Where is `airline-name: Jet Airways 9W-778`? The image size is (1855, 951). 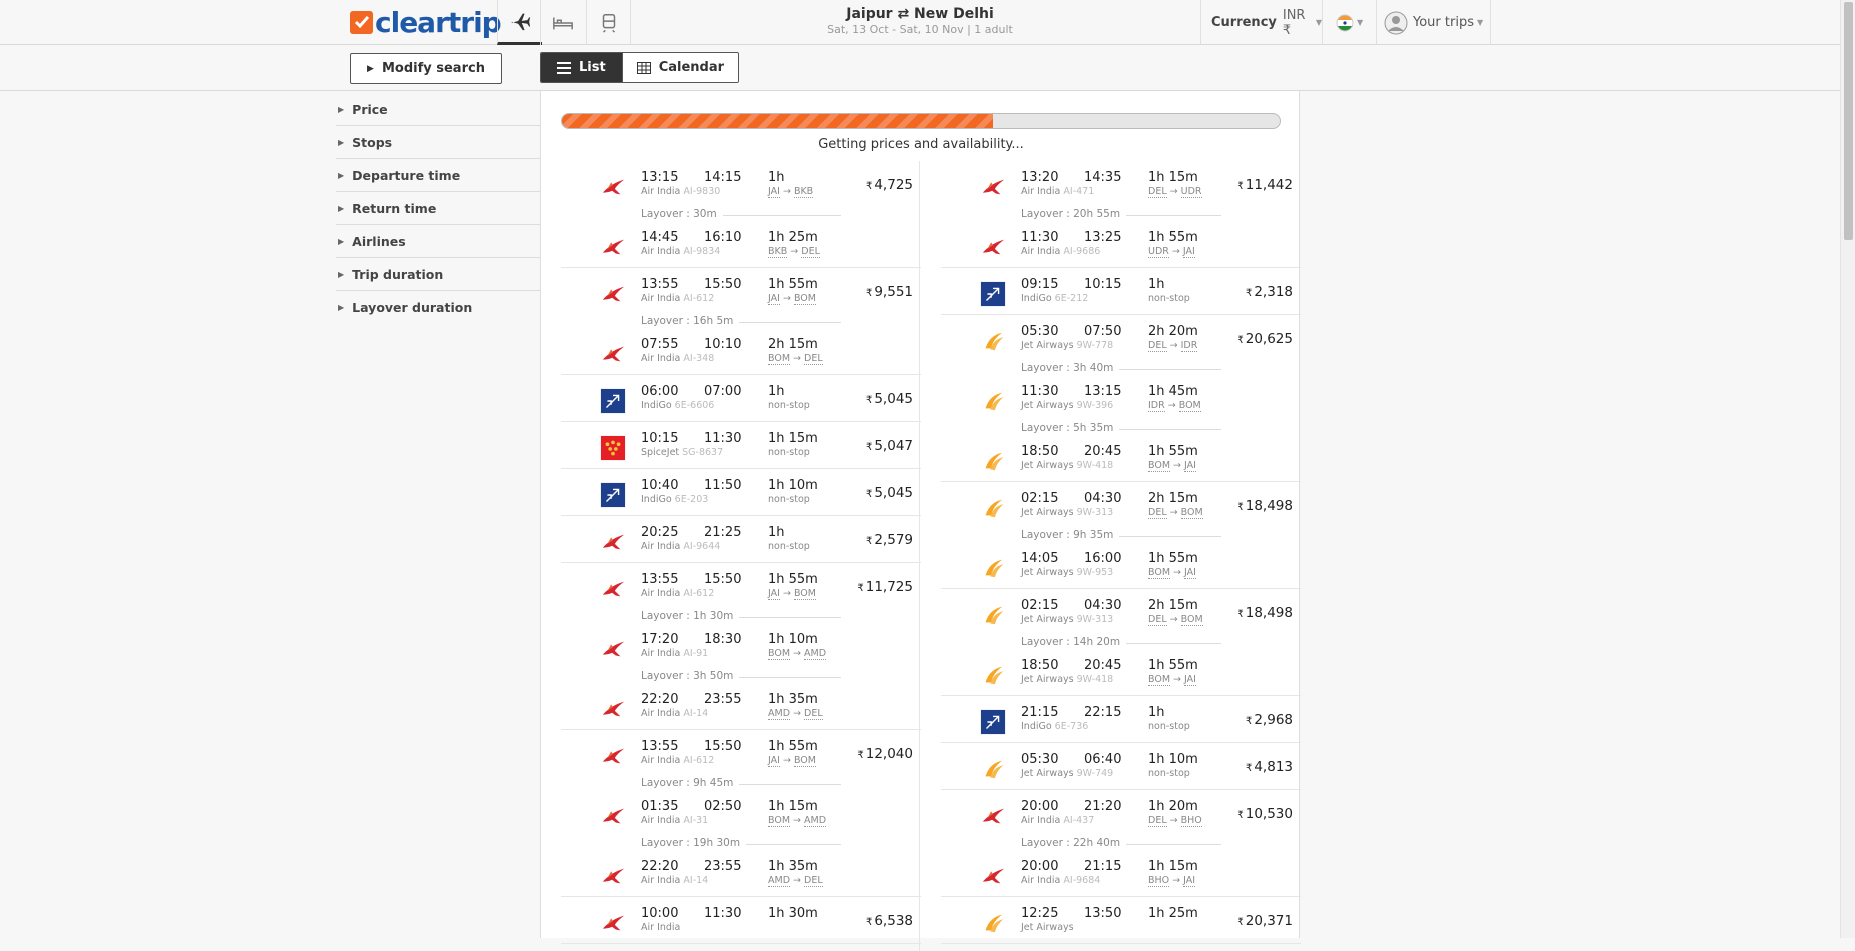
airline-name: Jet Airways 9W-778 is located at coordinates (1067, 345).